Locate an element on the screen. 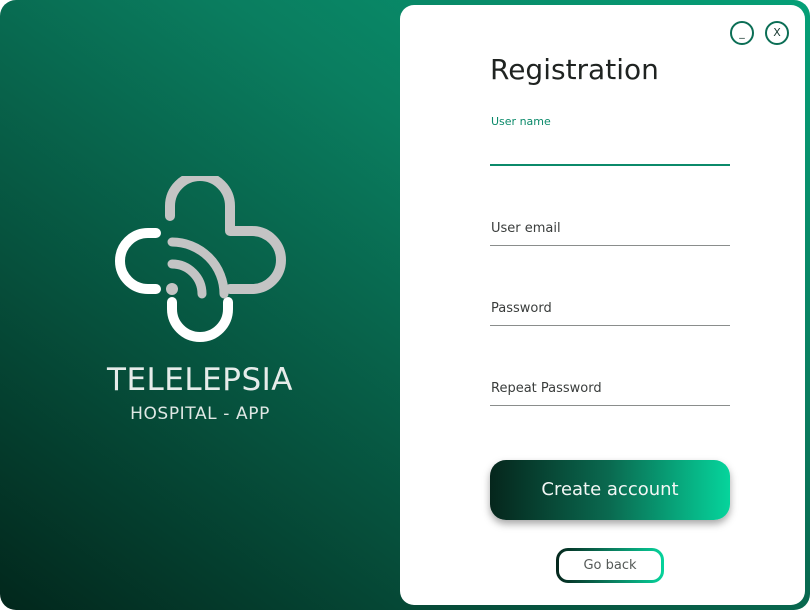 Image resolution: width=810 pixels, height=610 pixels. email-underline is located at coordinates (610, 245).